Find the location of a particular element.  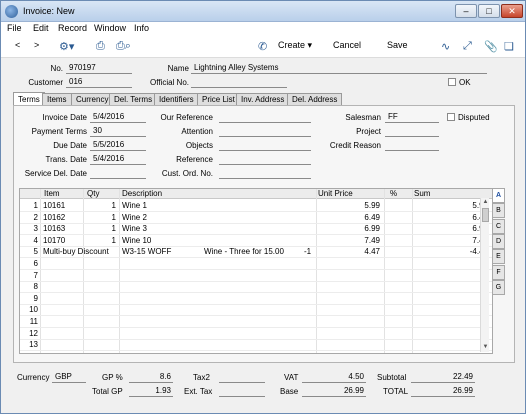

table-row: 13 is located at coordinates (256, 345).